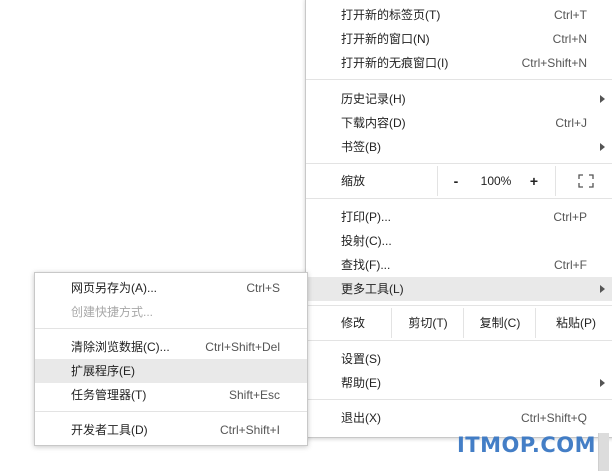  Describe the element at coordinates (459, 147) in the screenshot. I see `menu-item-bookmarks: 书签(B)` at that location.